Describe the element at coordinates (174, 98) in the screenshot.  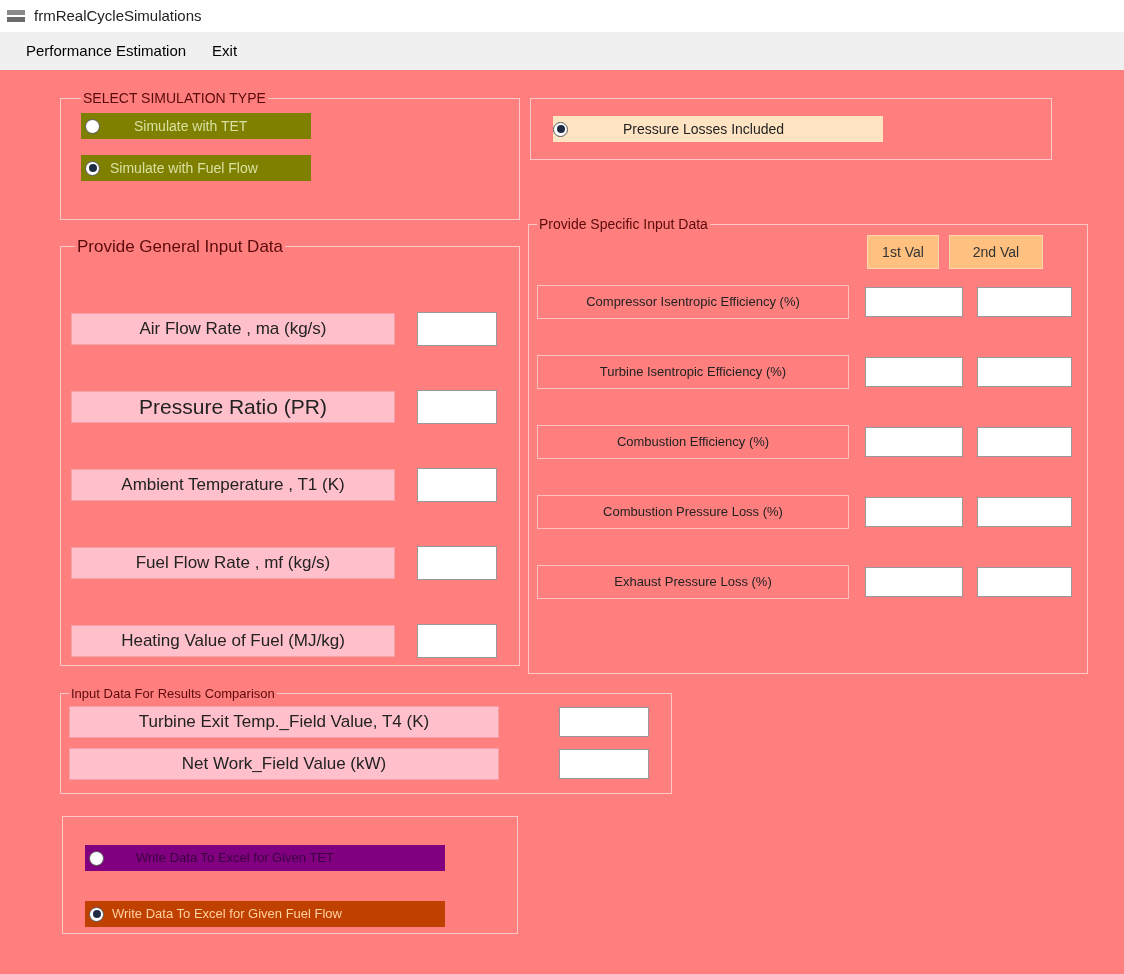
I see `group-title: SELECT SIMULATION TYPE` at that location.